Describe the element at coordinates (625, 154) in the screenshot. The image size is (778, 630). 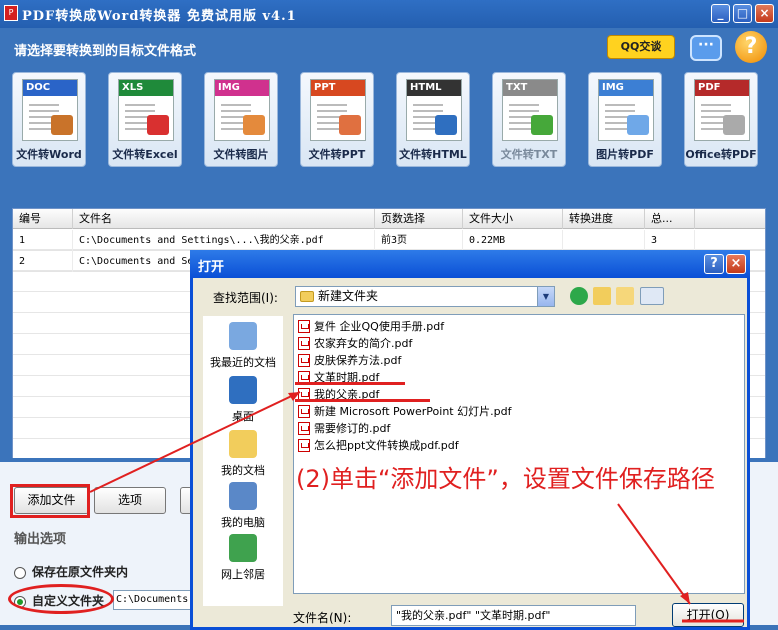
I see `tool-label: 图片转PDF` at that location.